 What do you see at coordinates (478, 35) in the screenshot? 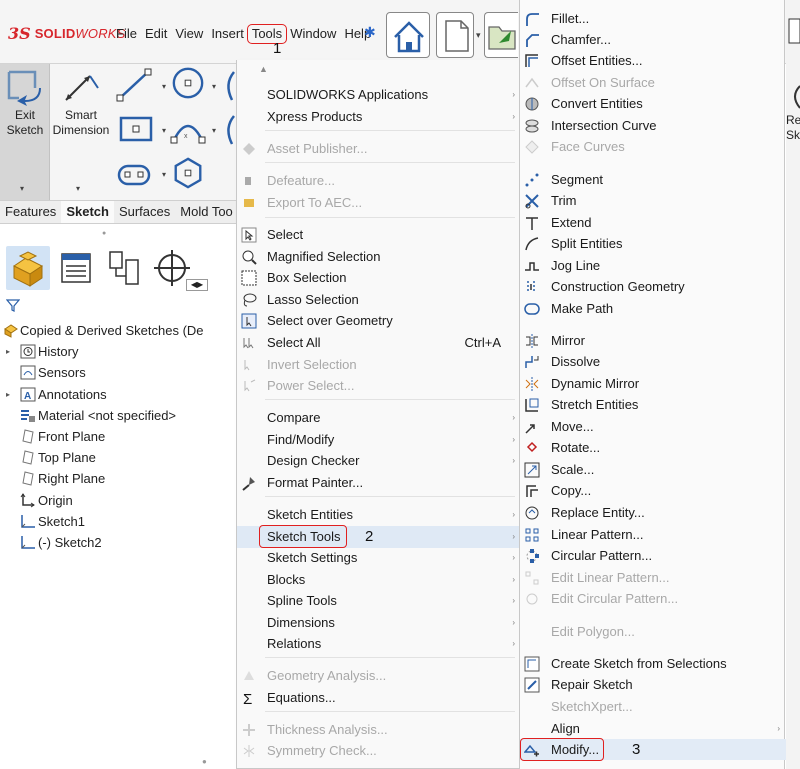
I see `new-dropdown-caret: ▾` at bounding box center [478, 35].